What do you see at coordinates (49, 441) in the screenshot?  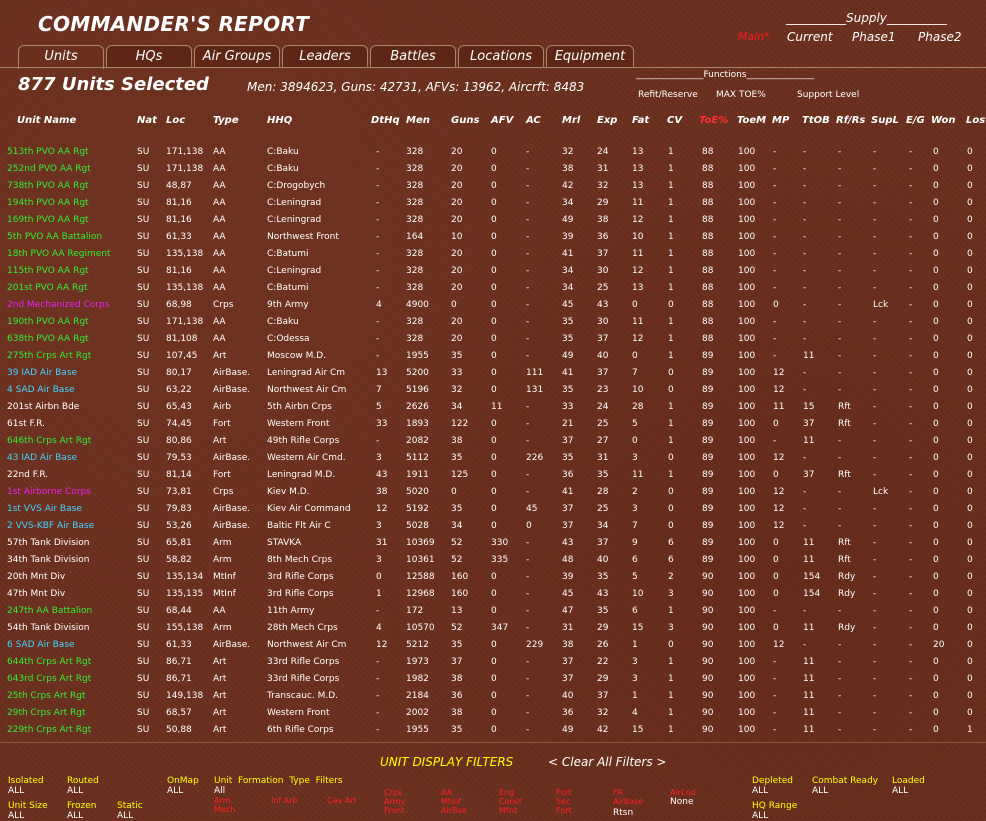 I see `unit-name-cell: 646th Crps Art Rgt` at bounding box center [49, 441].